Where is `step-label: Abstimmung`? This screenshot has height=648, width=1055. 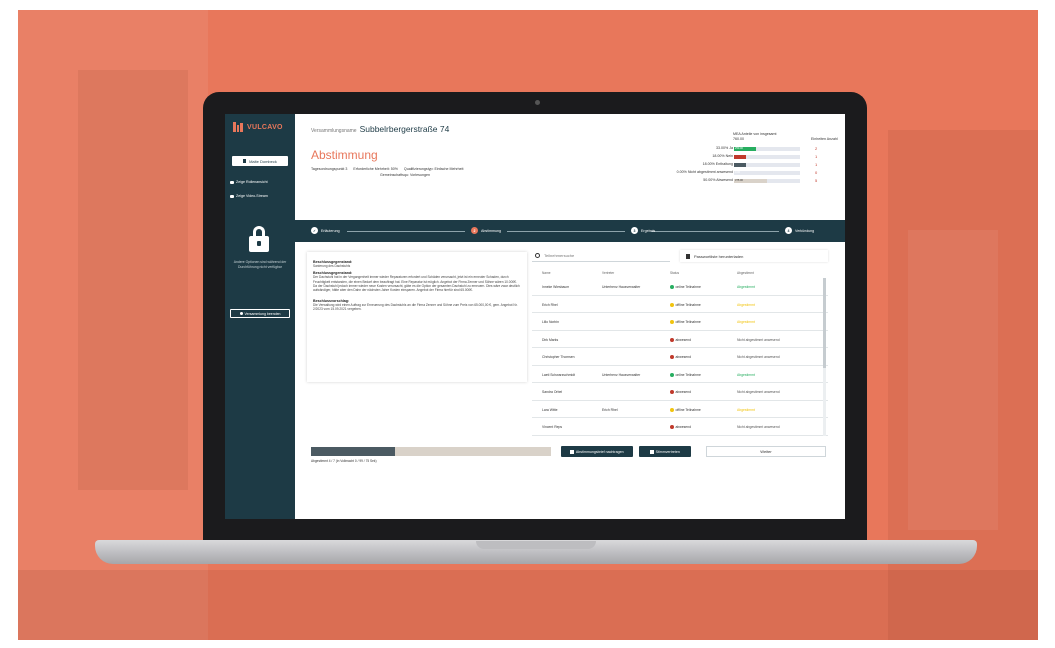
step-label: Abstimmung is located at coordinates (491, 230).